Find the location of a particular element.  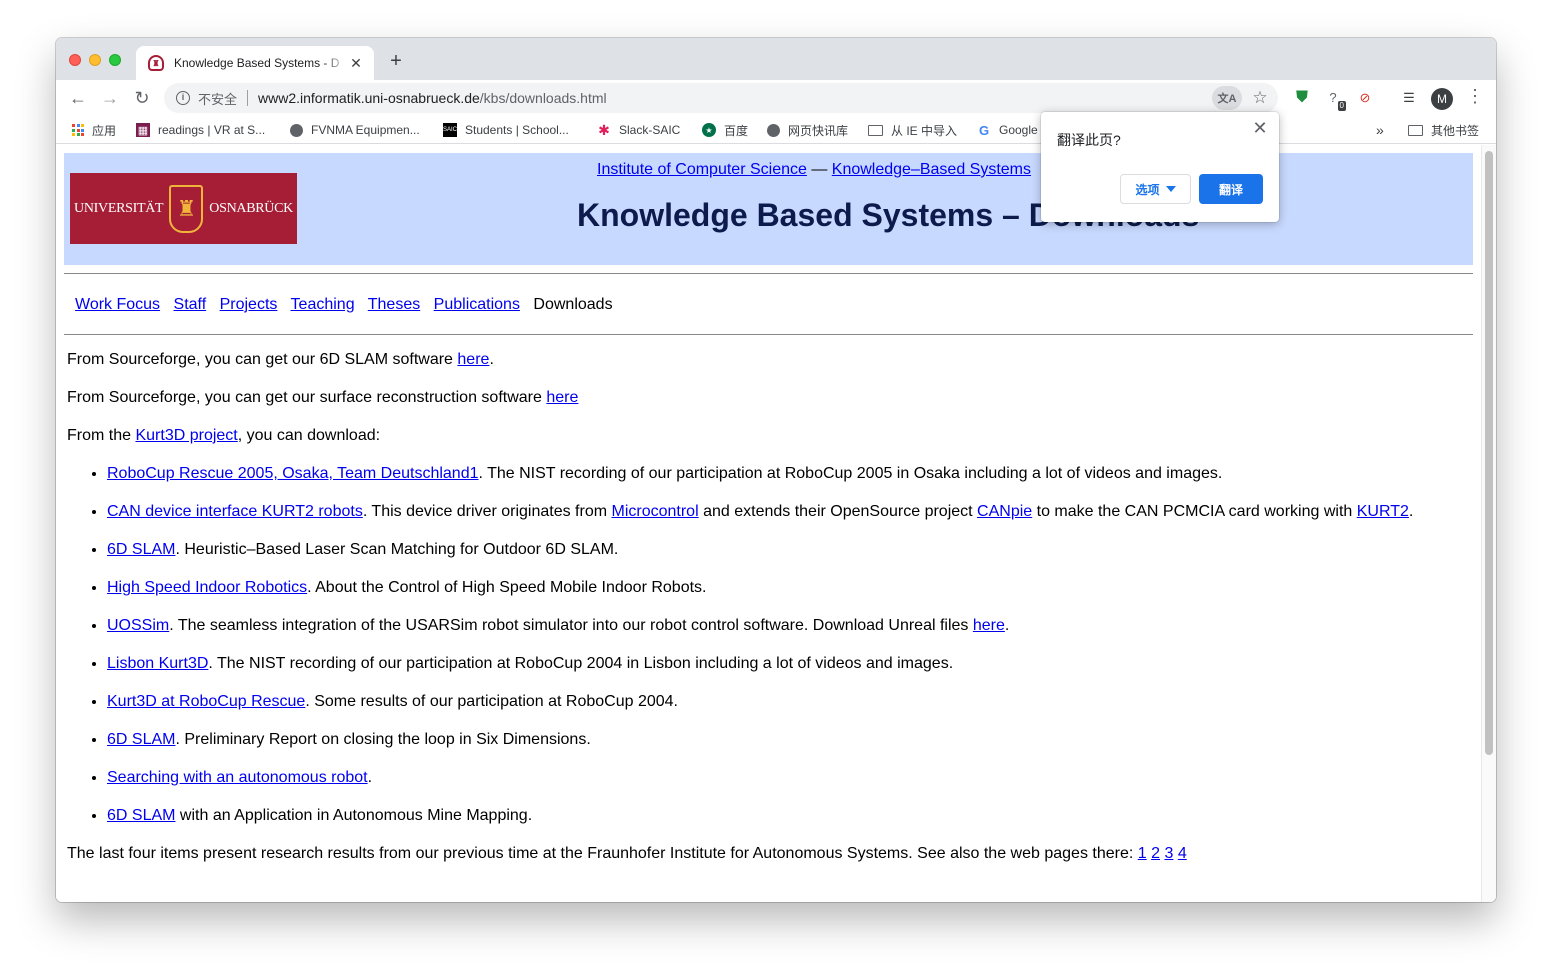

zoom-window-button is located at coordinates (115, 60).